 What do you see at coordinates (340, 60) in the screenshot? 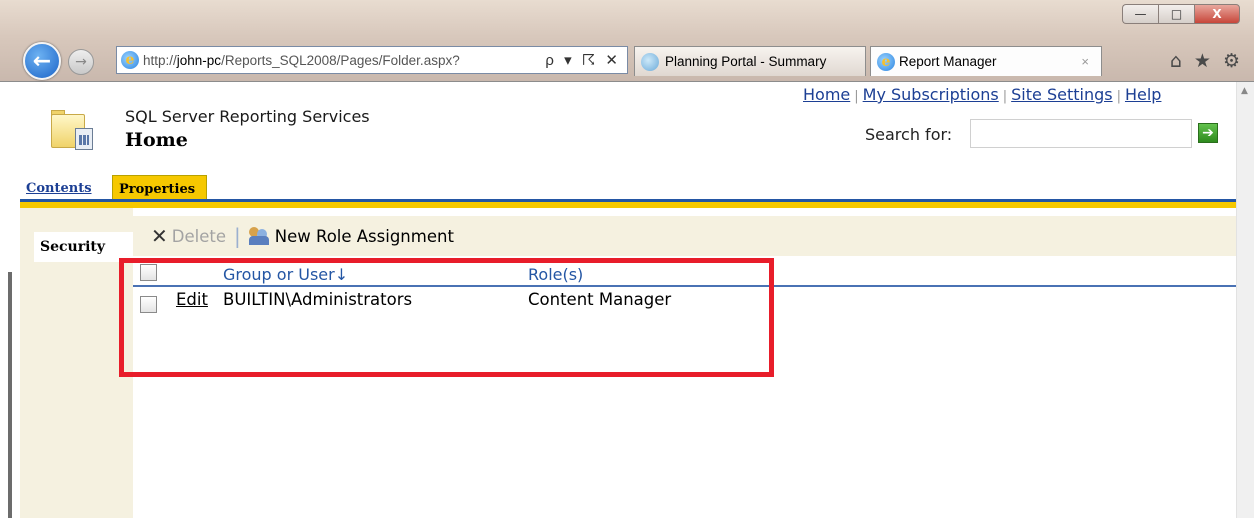
I see `address-path: /Reports_SQL2008/Pages/Folder.aspx?` at bounding box center [340, 60].